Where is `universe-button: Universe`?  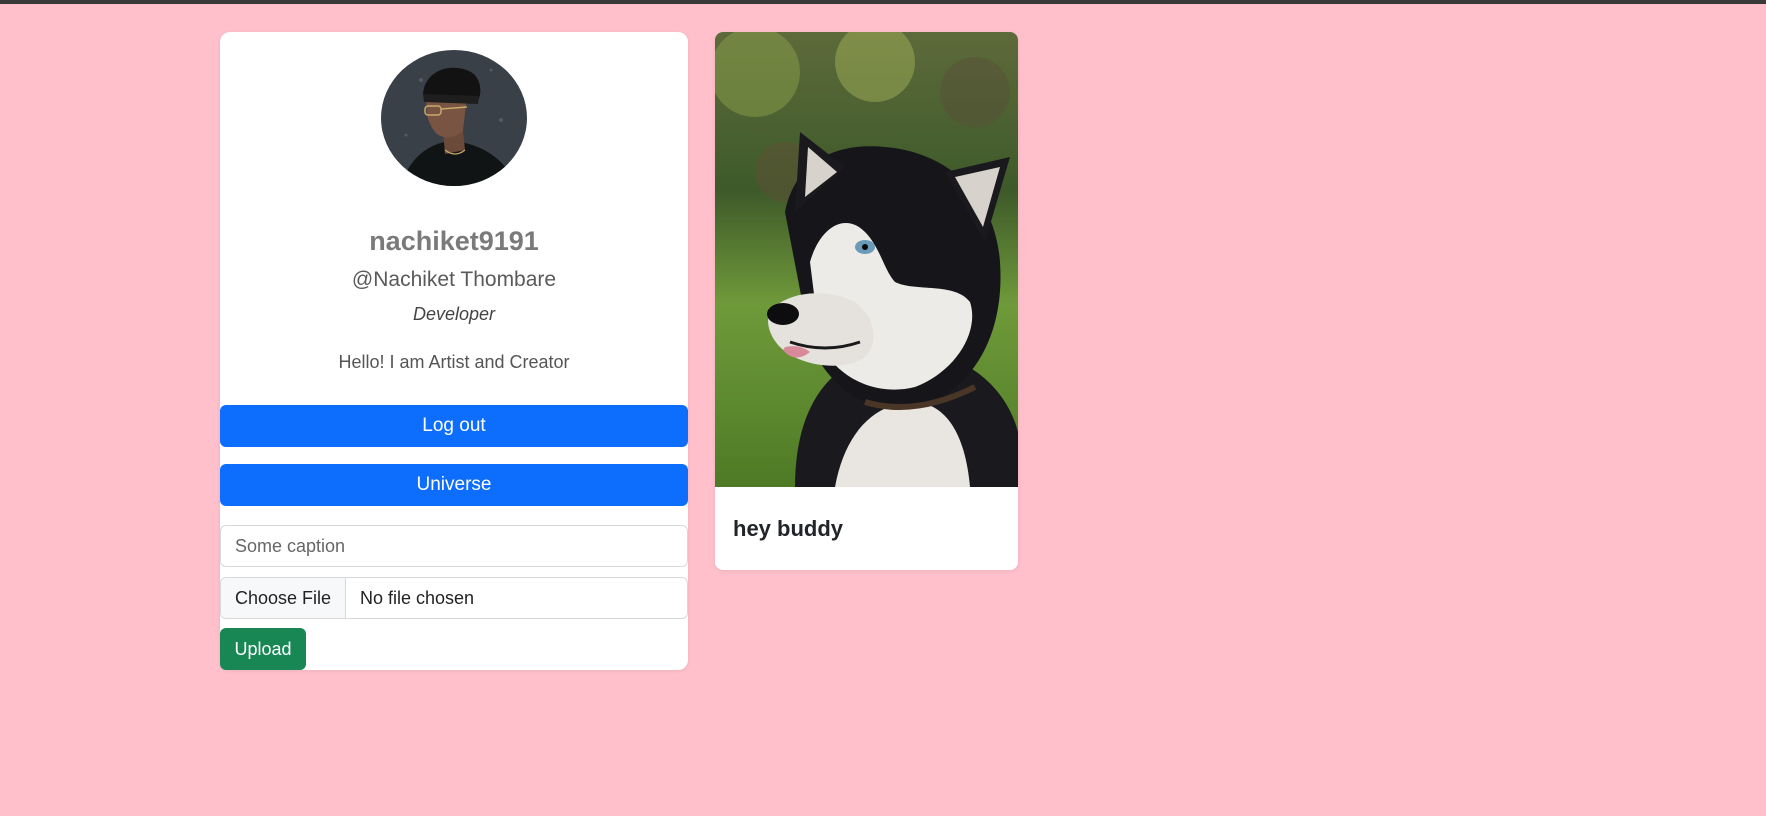 universe-button: Universe is located at coordinates (454, 485).